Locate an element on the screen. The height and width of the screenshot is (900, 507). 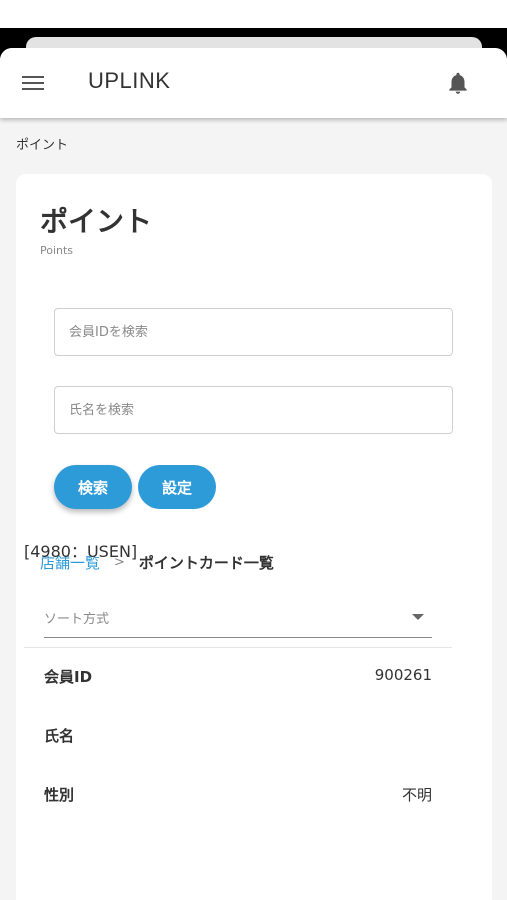
detail-label: 氏名 is located at coordinates (59, 736).